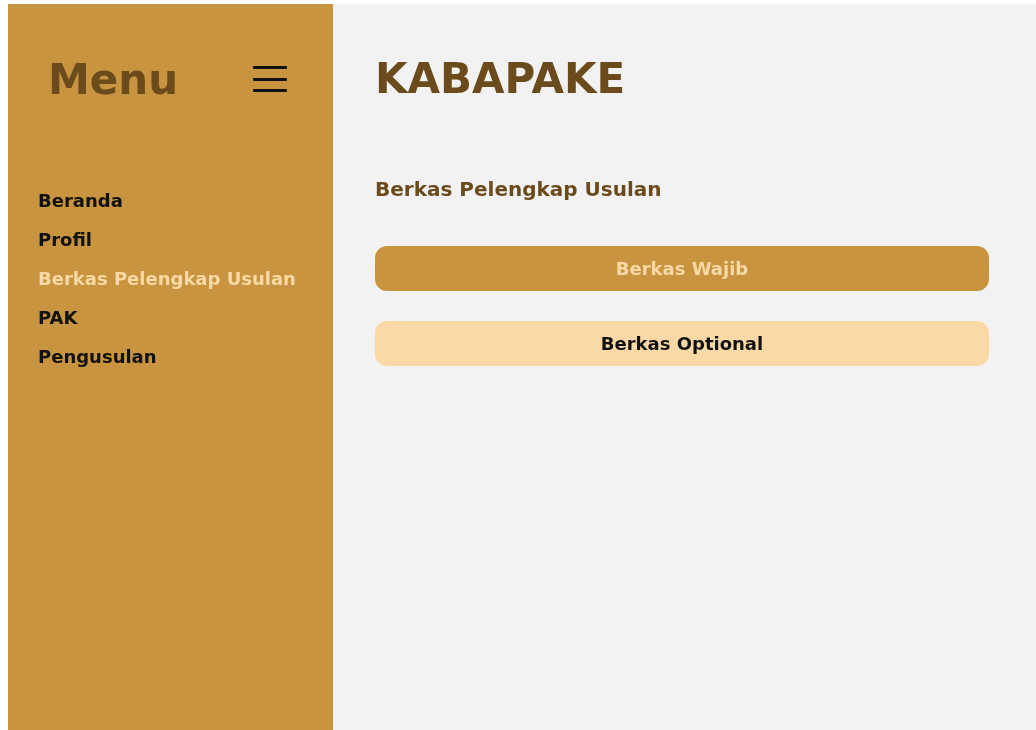 The height and width of the screenshot is (730, 1036). I want to click on sidebar-item: PAK, so click(185, 318).